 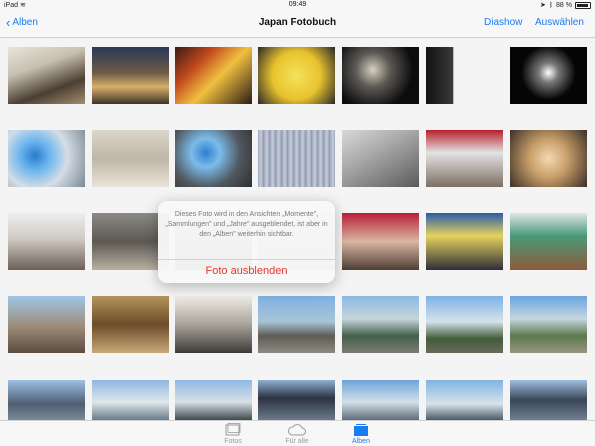 I want to click on tab-bar: Fotos Für alle Alben, so click(x=297, y=433).